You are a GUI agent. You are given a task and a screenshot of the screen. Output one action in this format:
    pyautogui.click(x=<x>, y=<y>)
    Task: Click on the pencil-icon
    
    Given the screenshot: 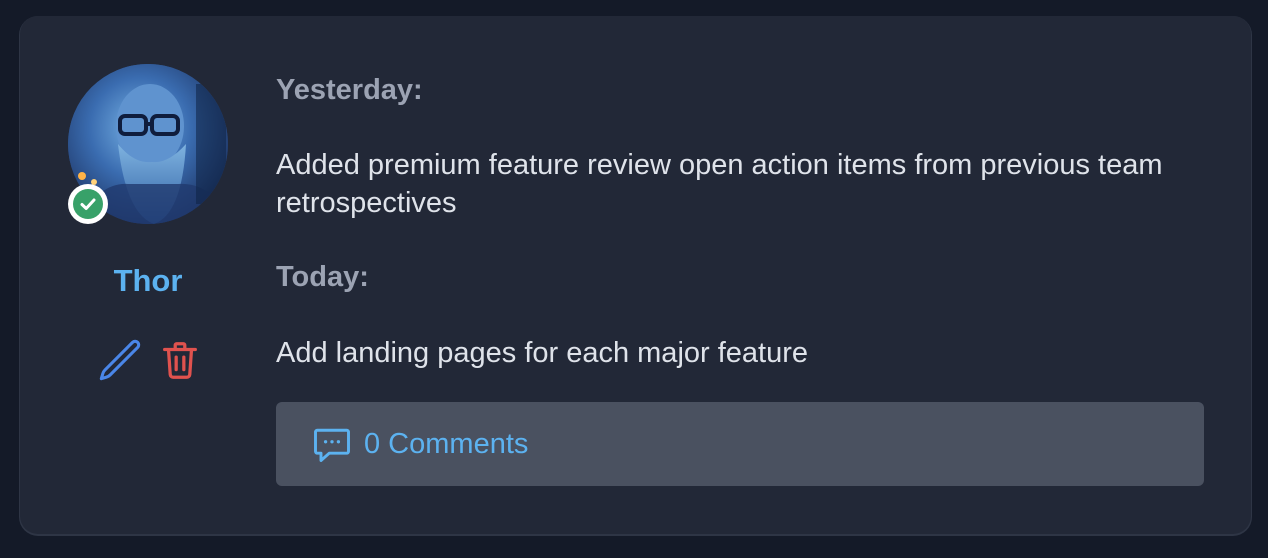 What is the action you would take?
    pyautogui.click(x=120, y=360)
    